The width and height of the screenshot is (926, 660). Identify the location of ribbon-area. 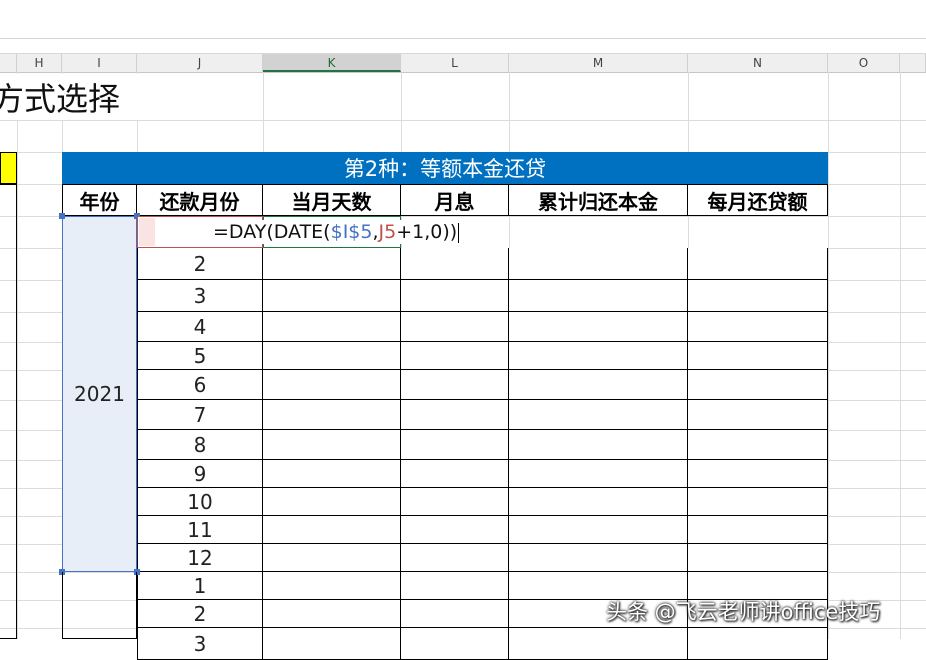
(463, 19).